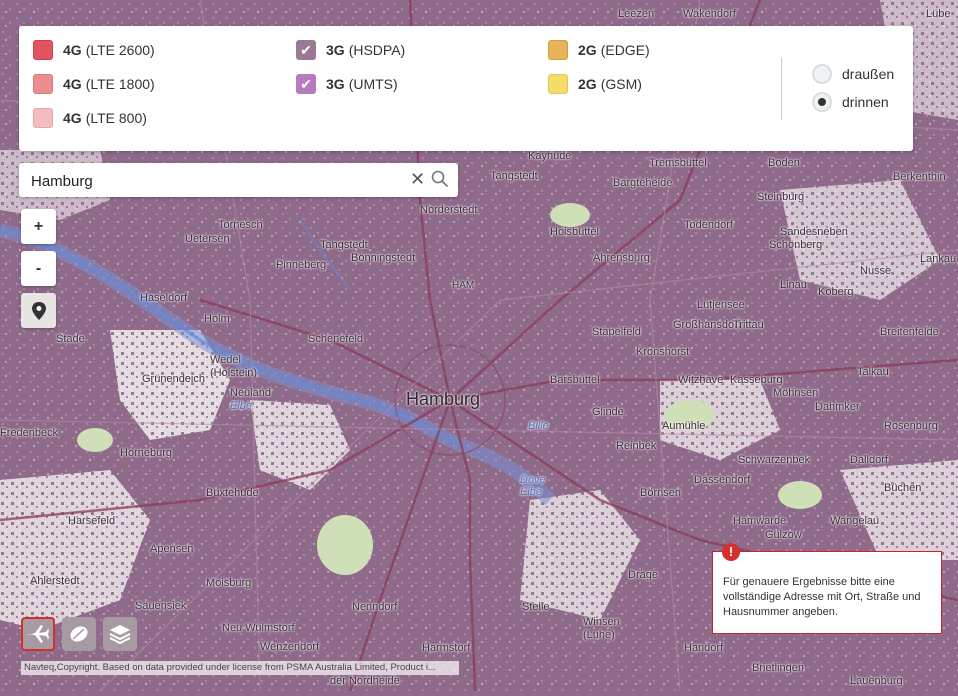 The width and height of the screenshot is (958, 696). Describe the element at coordinates (709, 14) in the screenshot. I see `place-wakendorf: Wakendorf` at that location.